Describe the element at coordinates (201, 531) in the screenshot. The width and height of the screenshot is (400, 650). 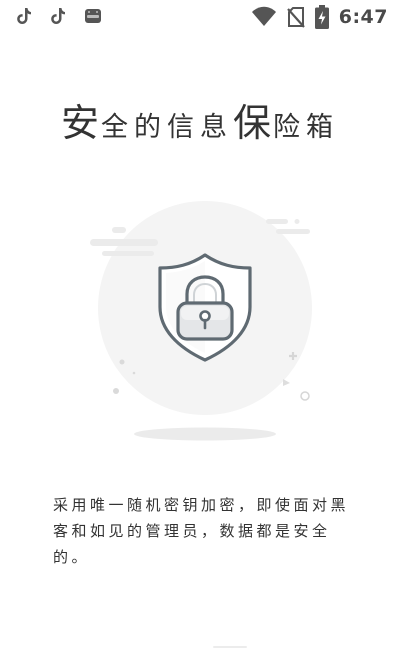
I see `description-text: 采用唯一随机密钥加密，即使面对黑客和如见的管理员，数据都是安全的。` at that location.